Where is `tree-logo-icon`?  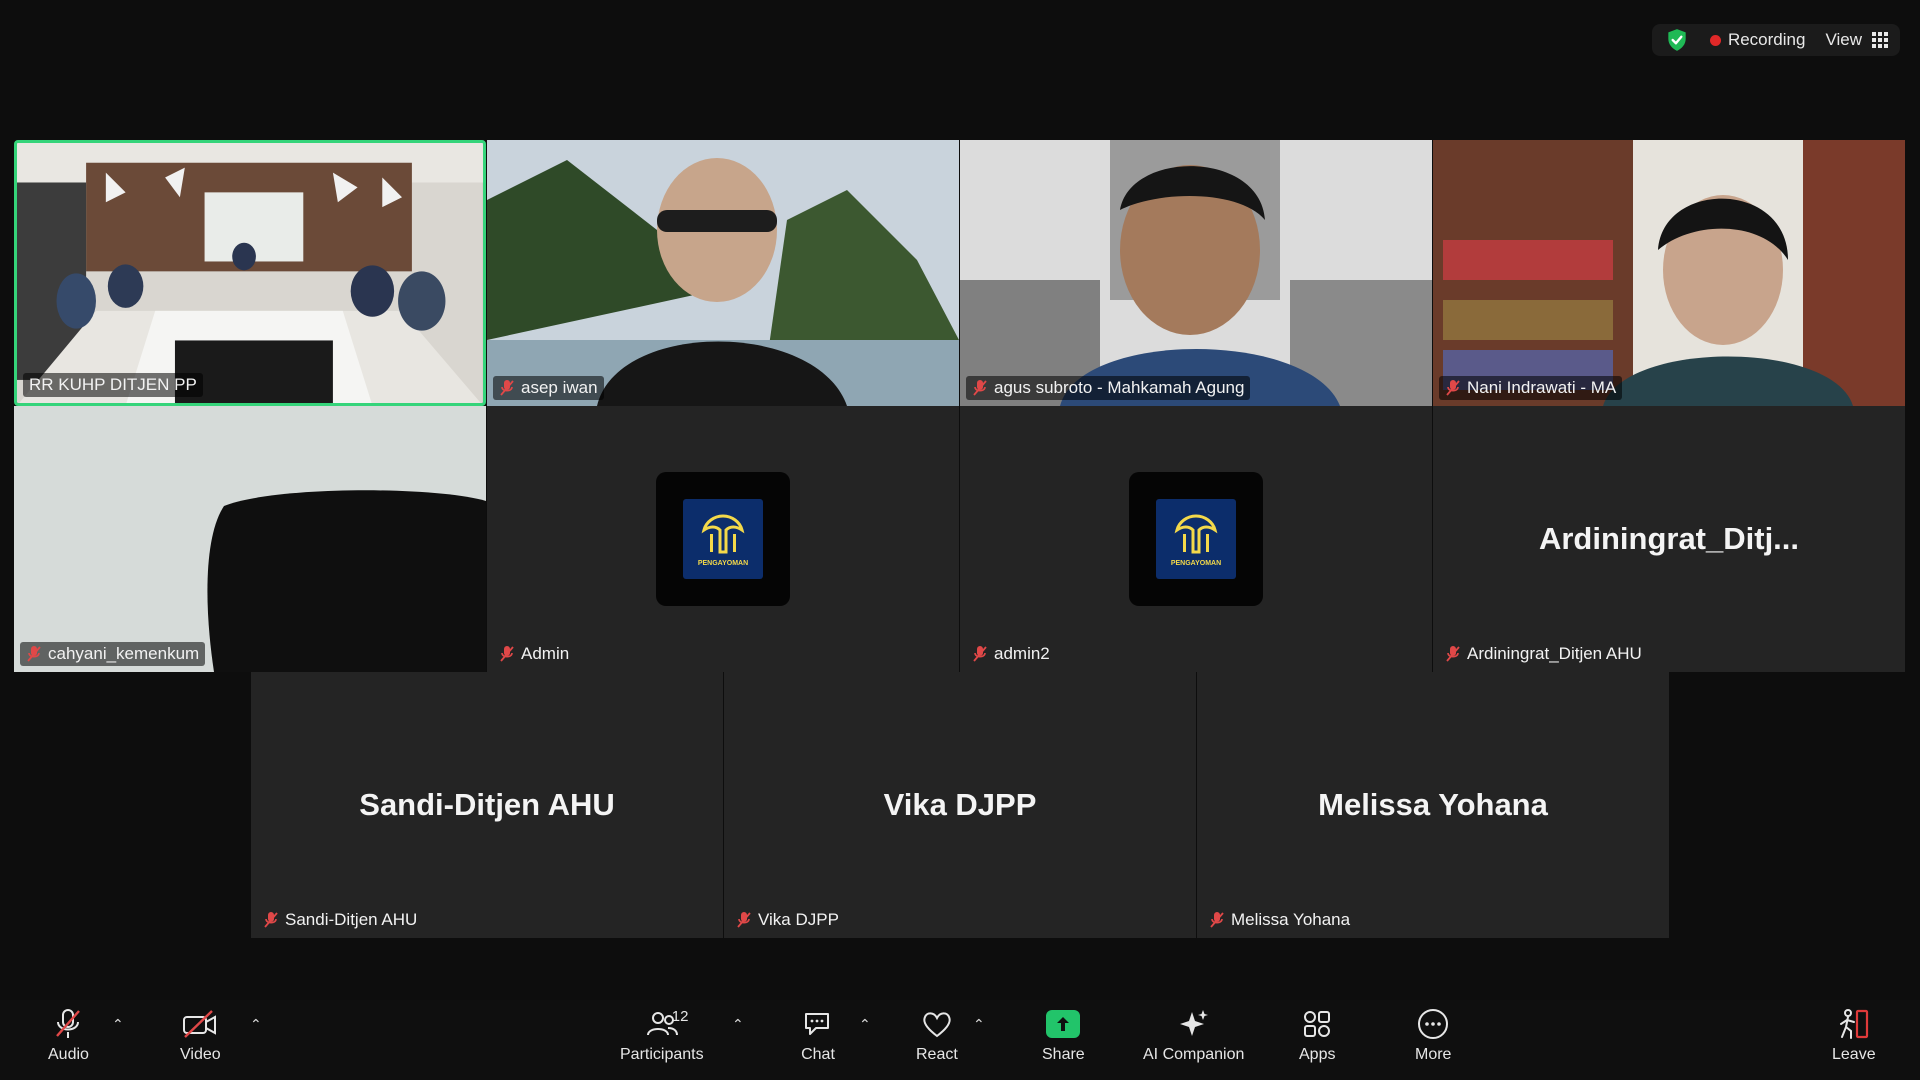
tree-logo-icon is located at coordinates (1196, 533).